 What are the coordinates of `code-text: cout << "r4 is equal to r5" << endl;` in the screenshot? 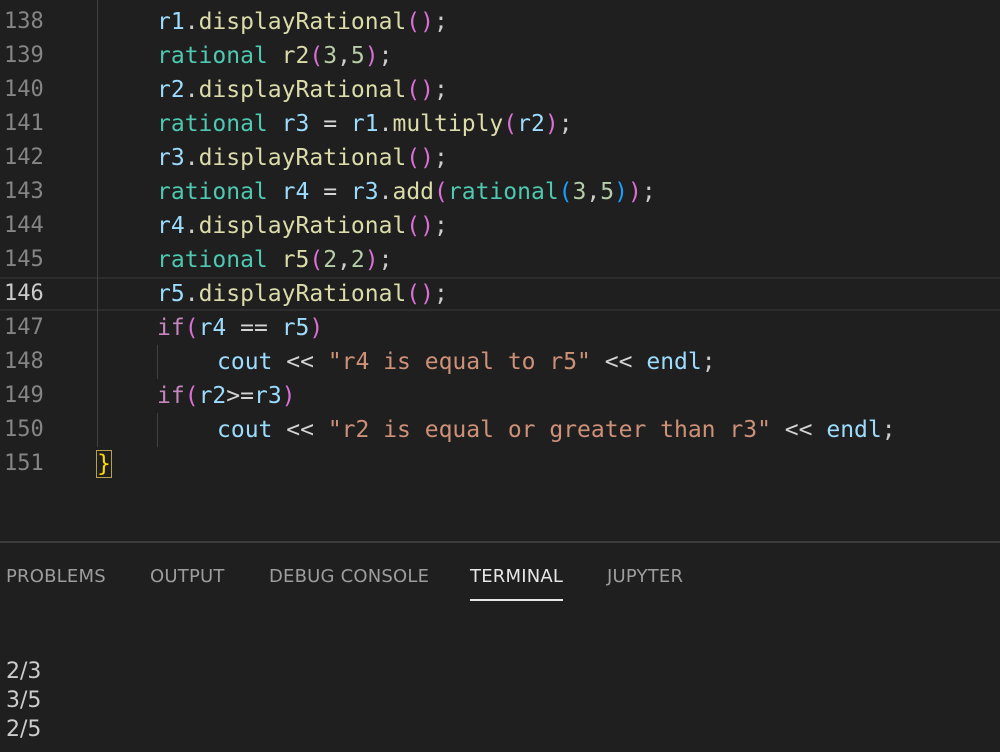 It's located at (466, 362).